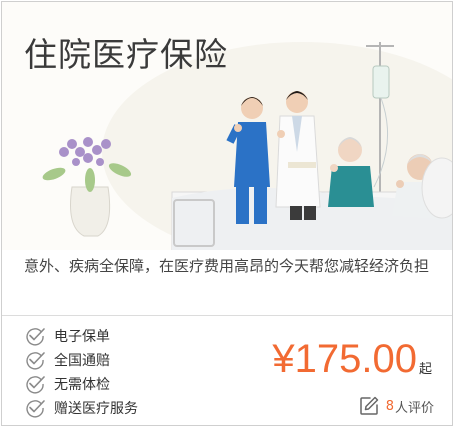 This screenshot has height=428, width=455. I want to click on feature-item: 全国通赔, so click(81, 360).